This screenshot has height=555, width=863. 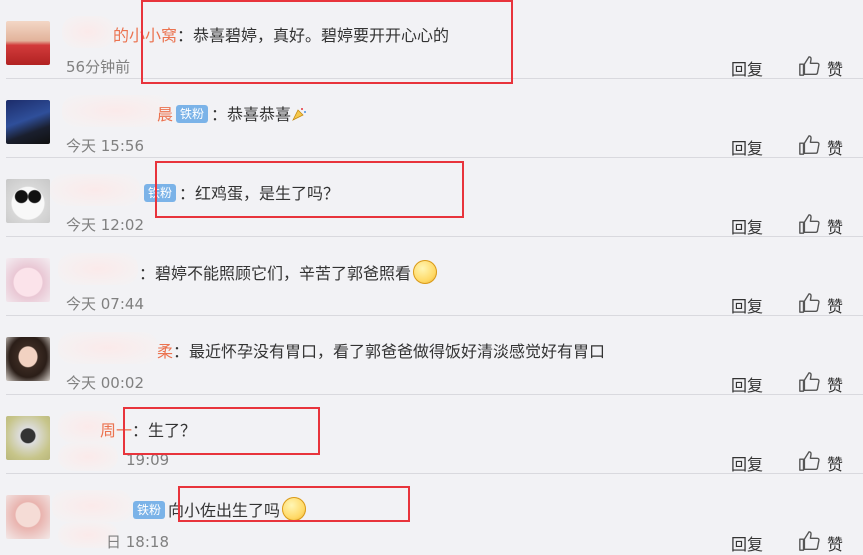 What do you see at coordinates (105, 225) in the screenshot?
I see `timestamp: 今天 12:02` at bounding box center [105, 225].